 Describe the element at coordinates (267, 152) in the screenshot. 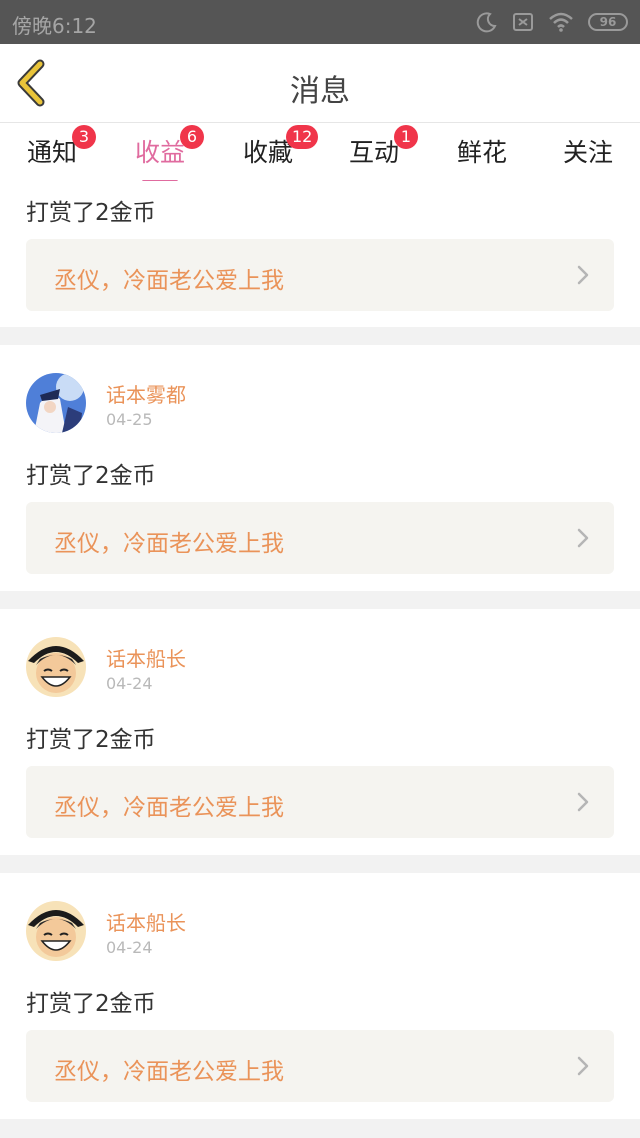

I see `tab-label: 收藏` at that location.